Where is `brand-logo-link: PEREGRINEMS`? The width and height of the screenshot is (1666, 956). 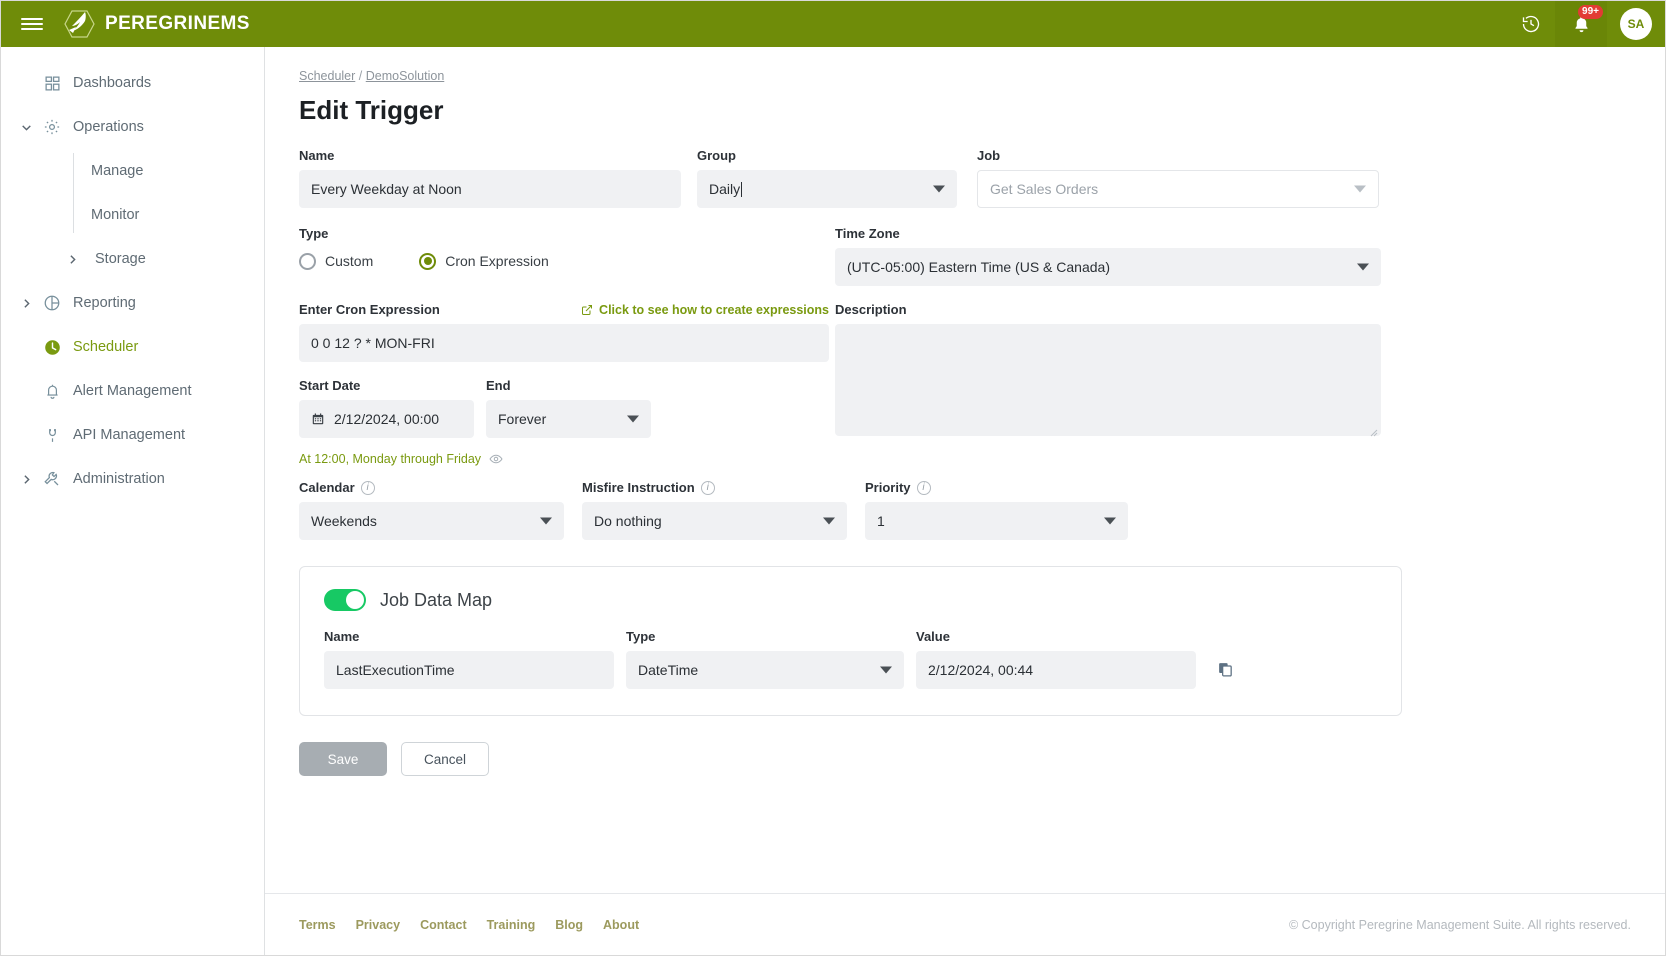
brand-logo-link: PEREGRINEMS is located at coordinates (156, 24).